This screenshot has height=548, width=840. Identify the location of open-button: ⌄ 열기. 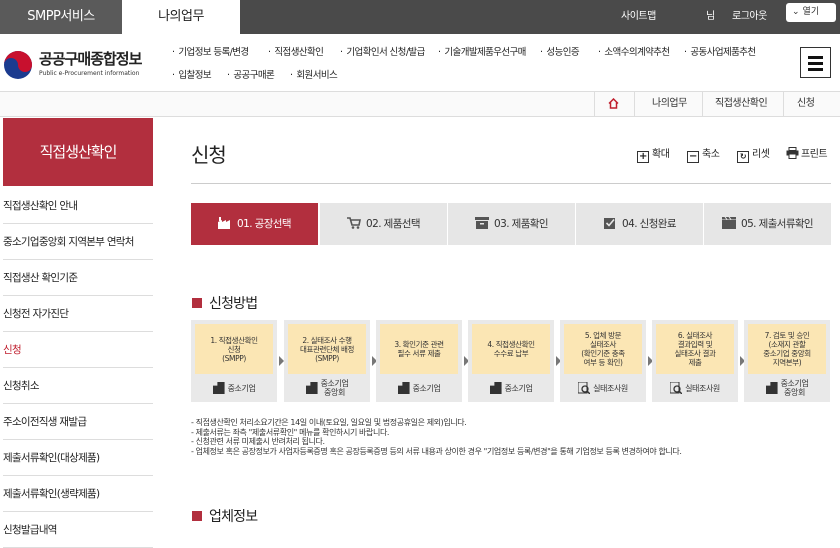
(811, 12).